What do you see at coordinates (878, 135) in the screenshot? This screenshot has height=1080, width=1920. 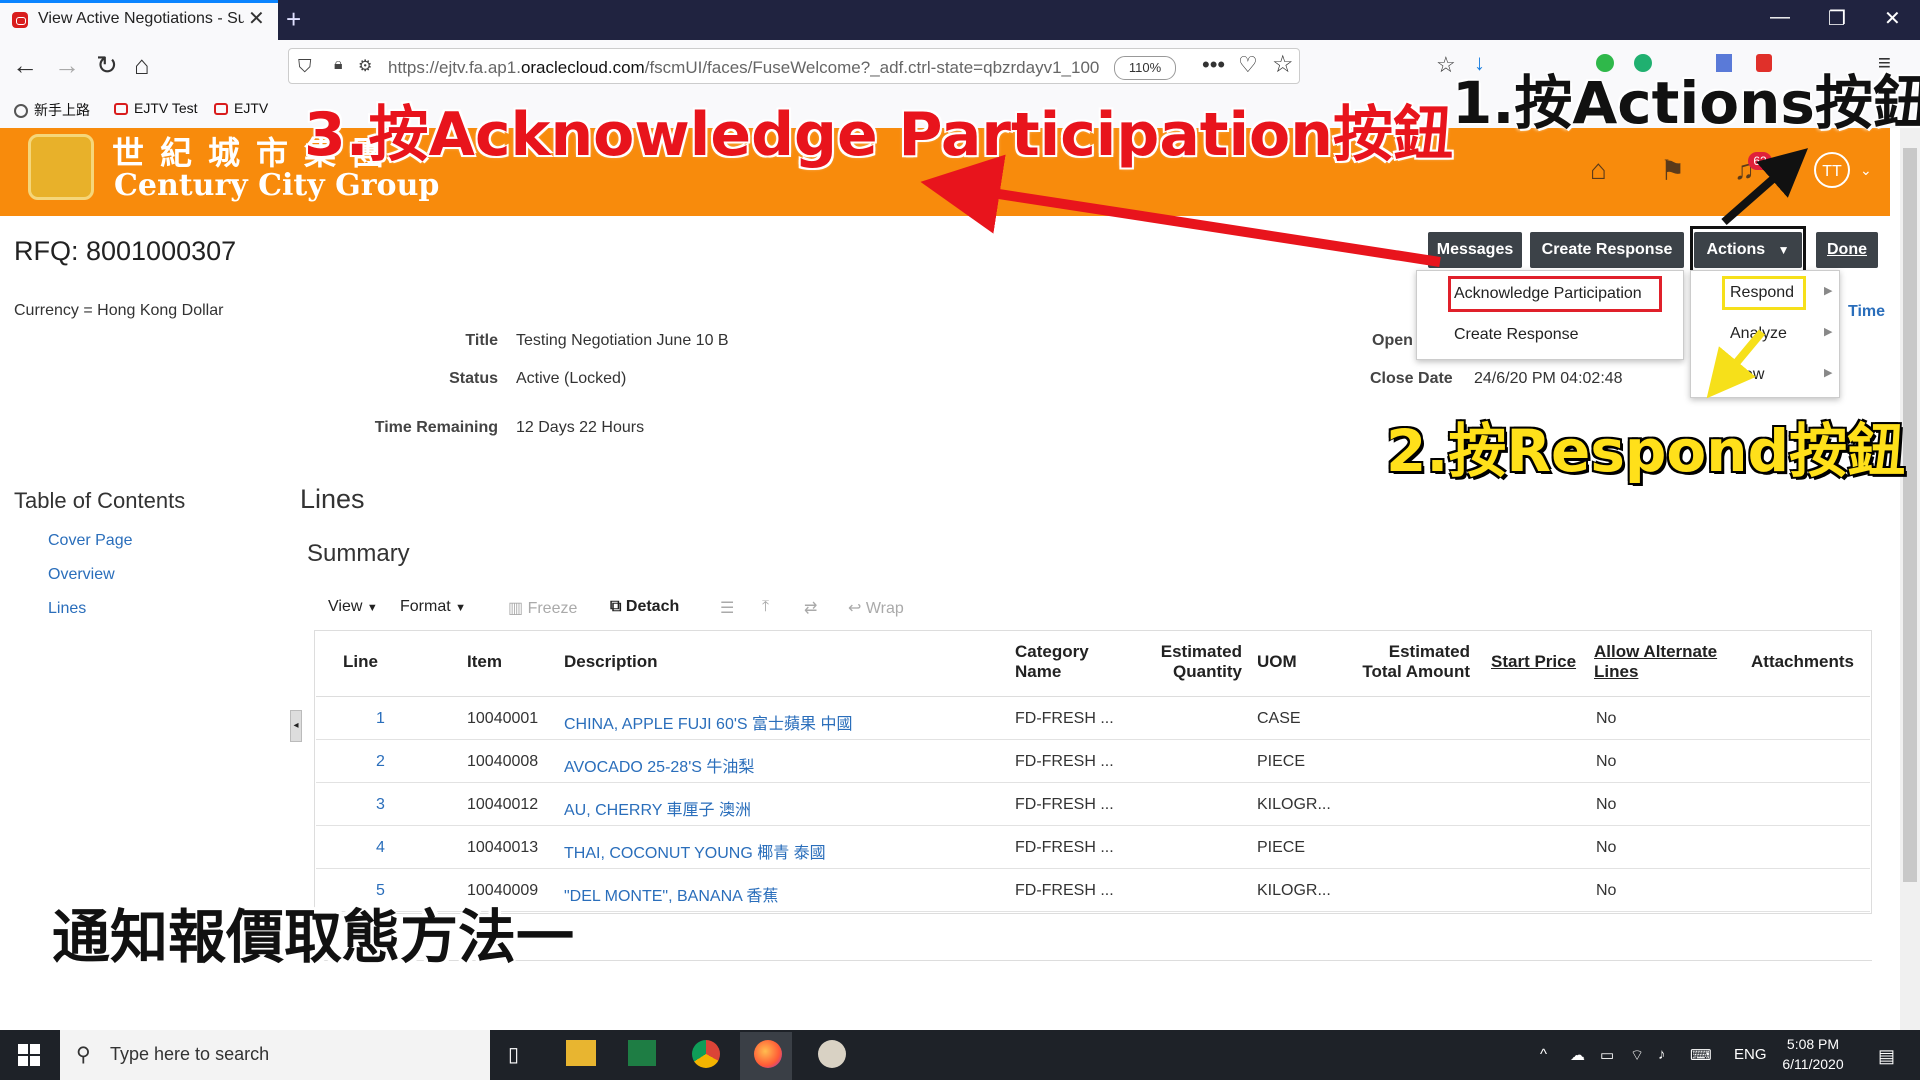 I see `annotation-step-3: 3.按Acknowledge Participation按鈕` at bounding box center [878, 135].